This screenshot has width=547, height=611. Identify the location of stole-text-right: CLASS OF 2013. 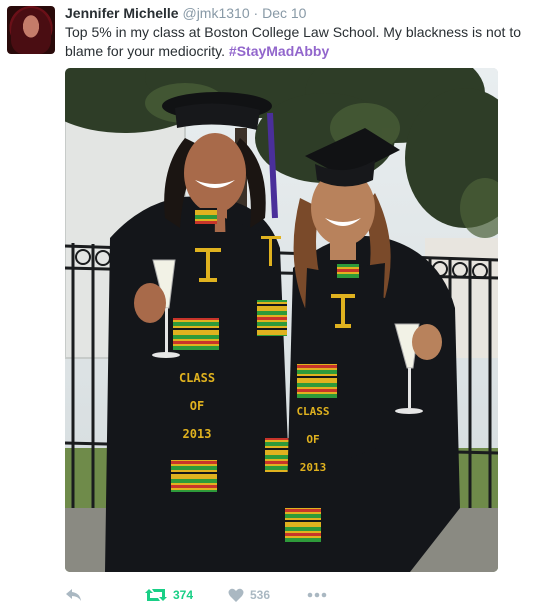
(313, 440).